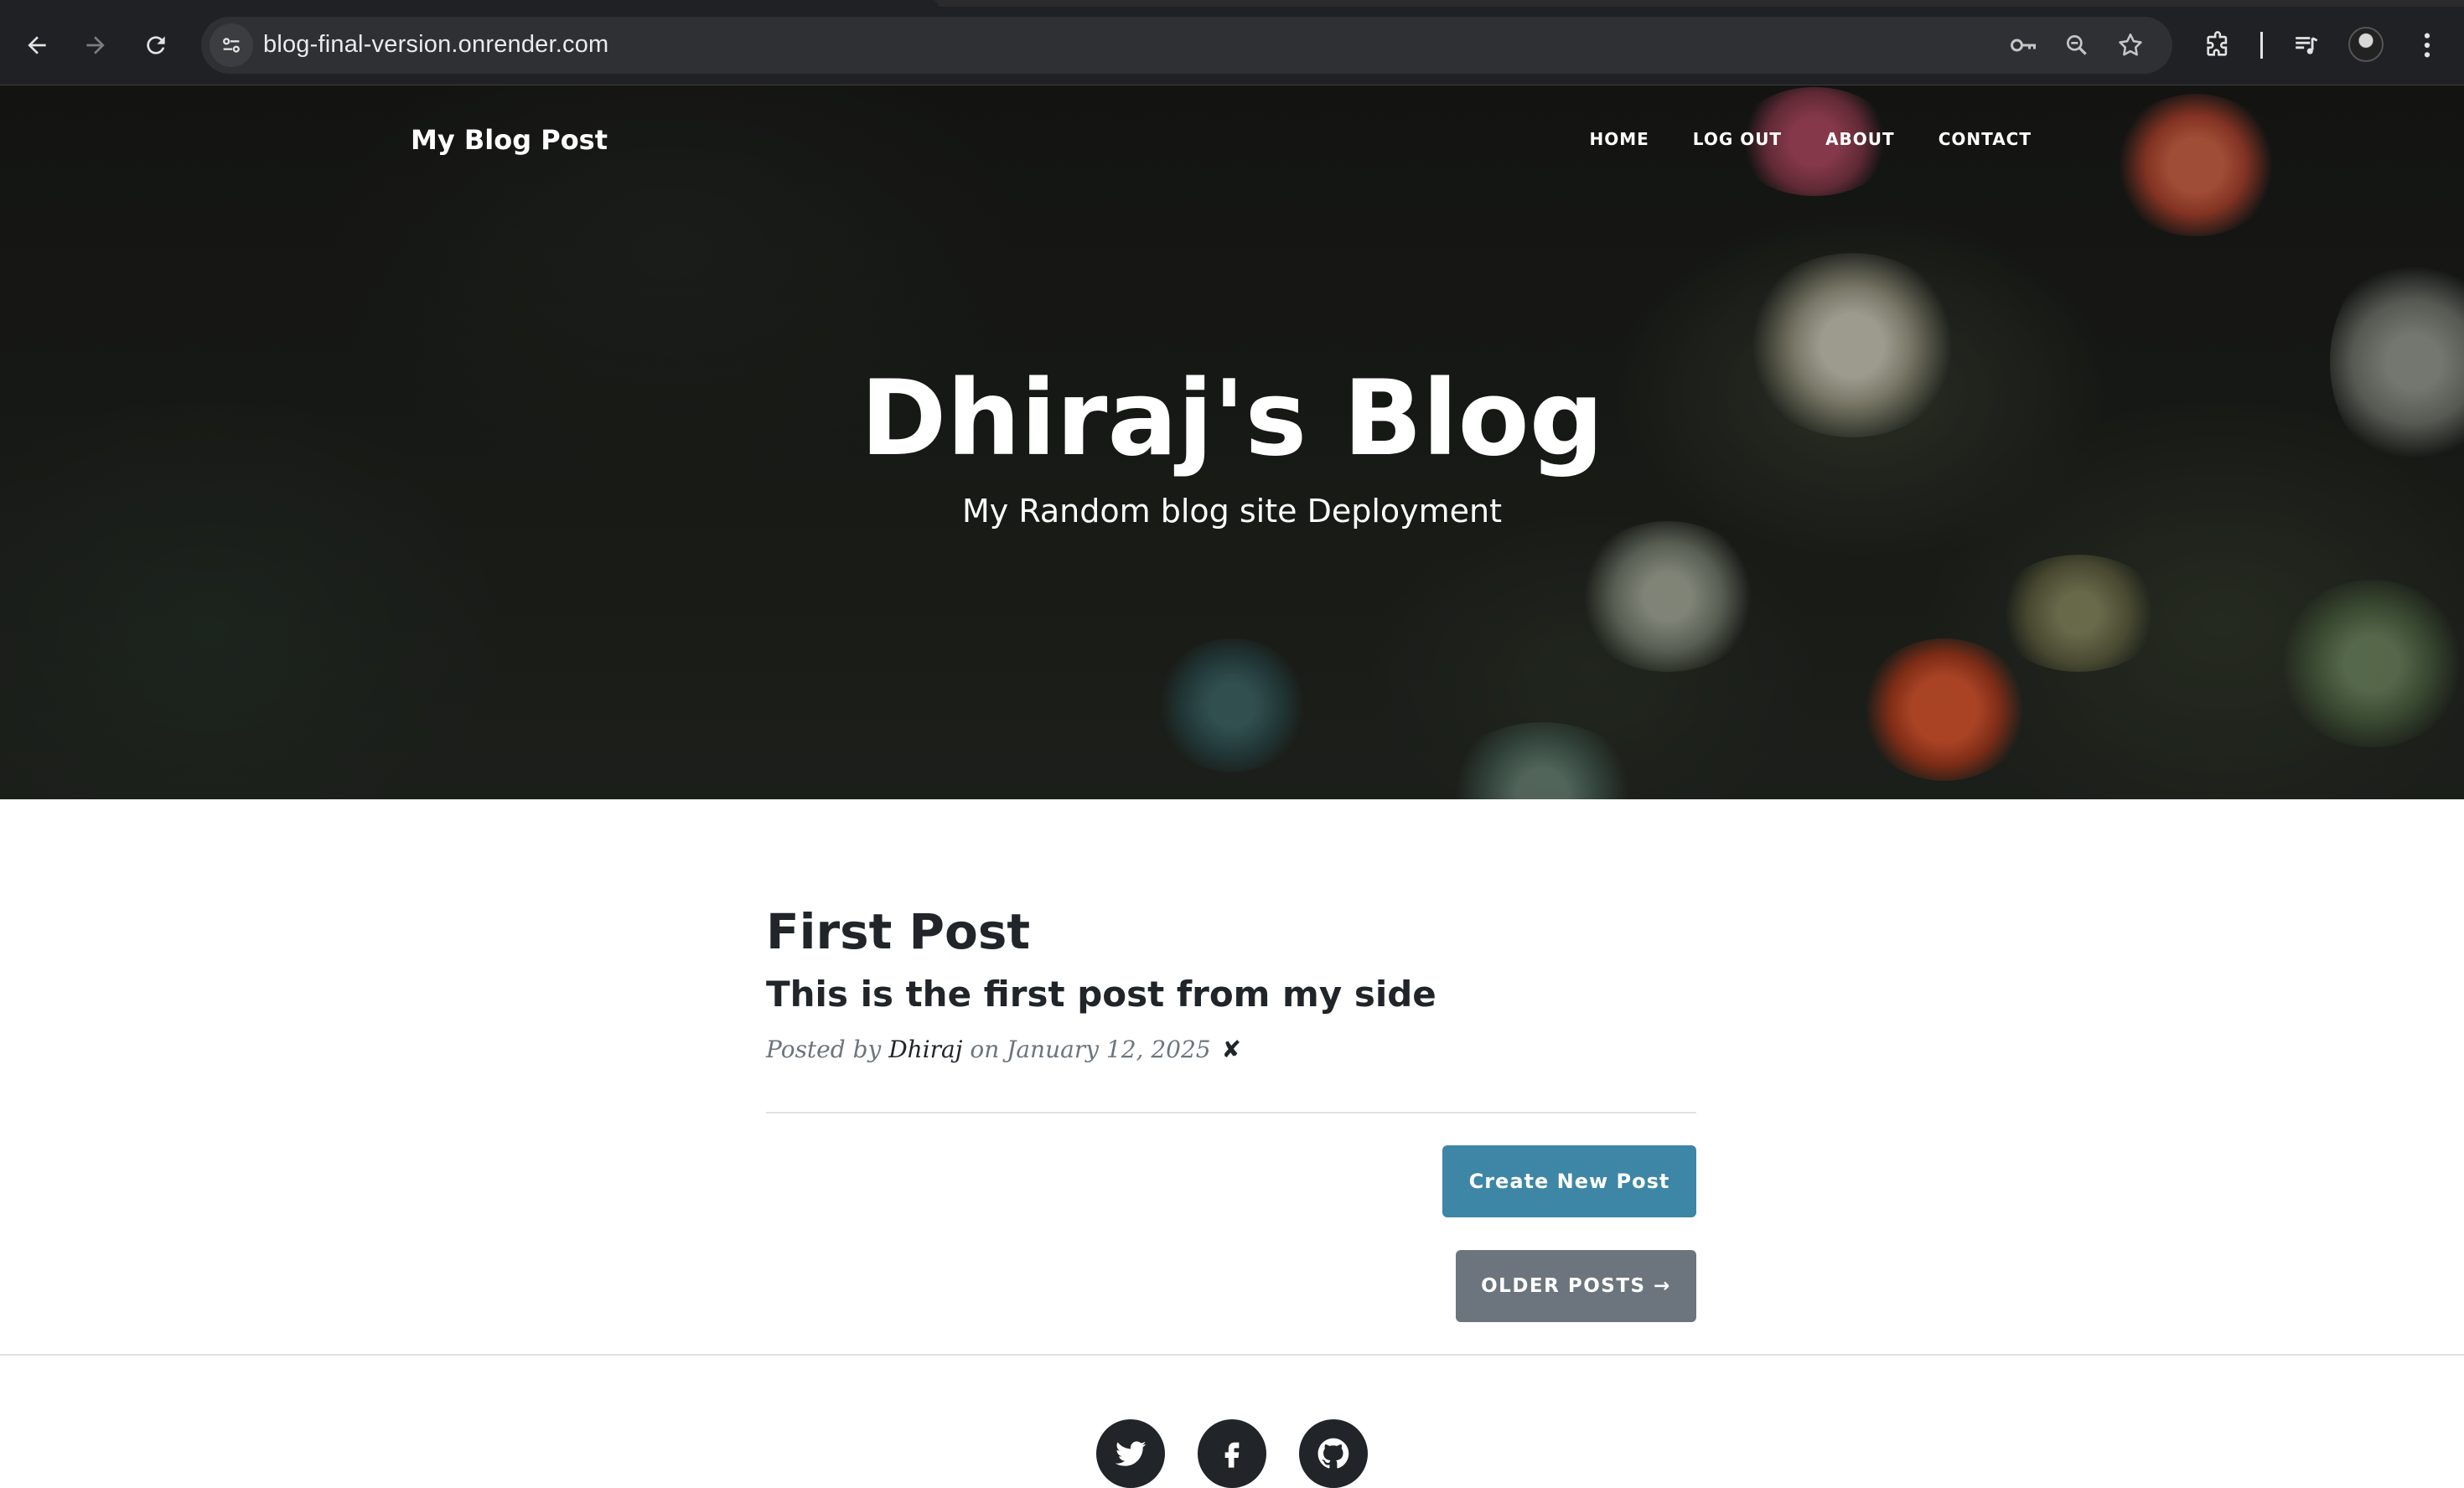 The width and height of the screenshot is (2464, 1488). Describe the element at coordinates (1737, 139) in the screenshot. I see `nav-logout: LOG OUT` at that location.